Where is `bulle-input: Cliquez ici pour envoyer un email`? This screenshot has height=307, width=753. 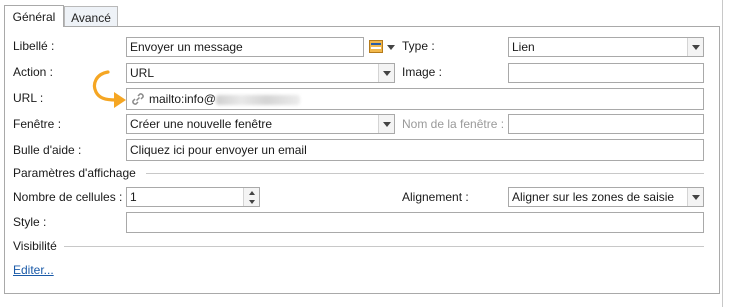 bulle-input: Cliquez ici pour envoyer un email is located at coordinates (415, 150).